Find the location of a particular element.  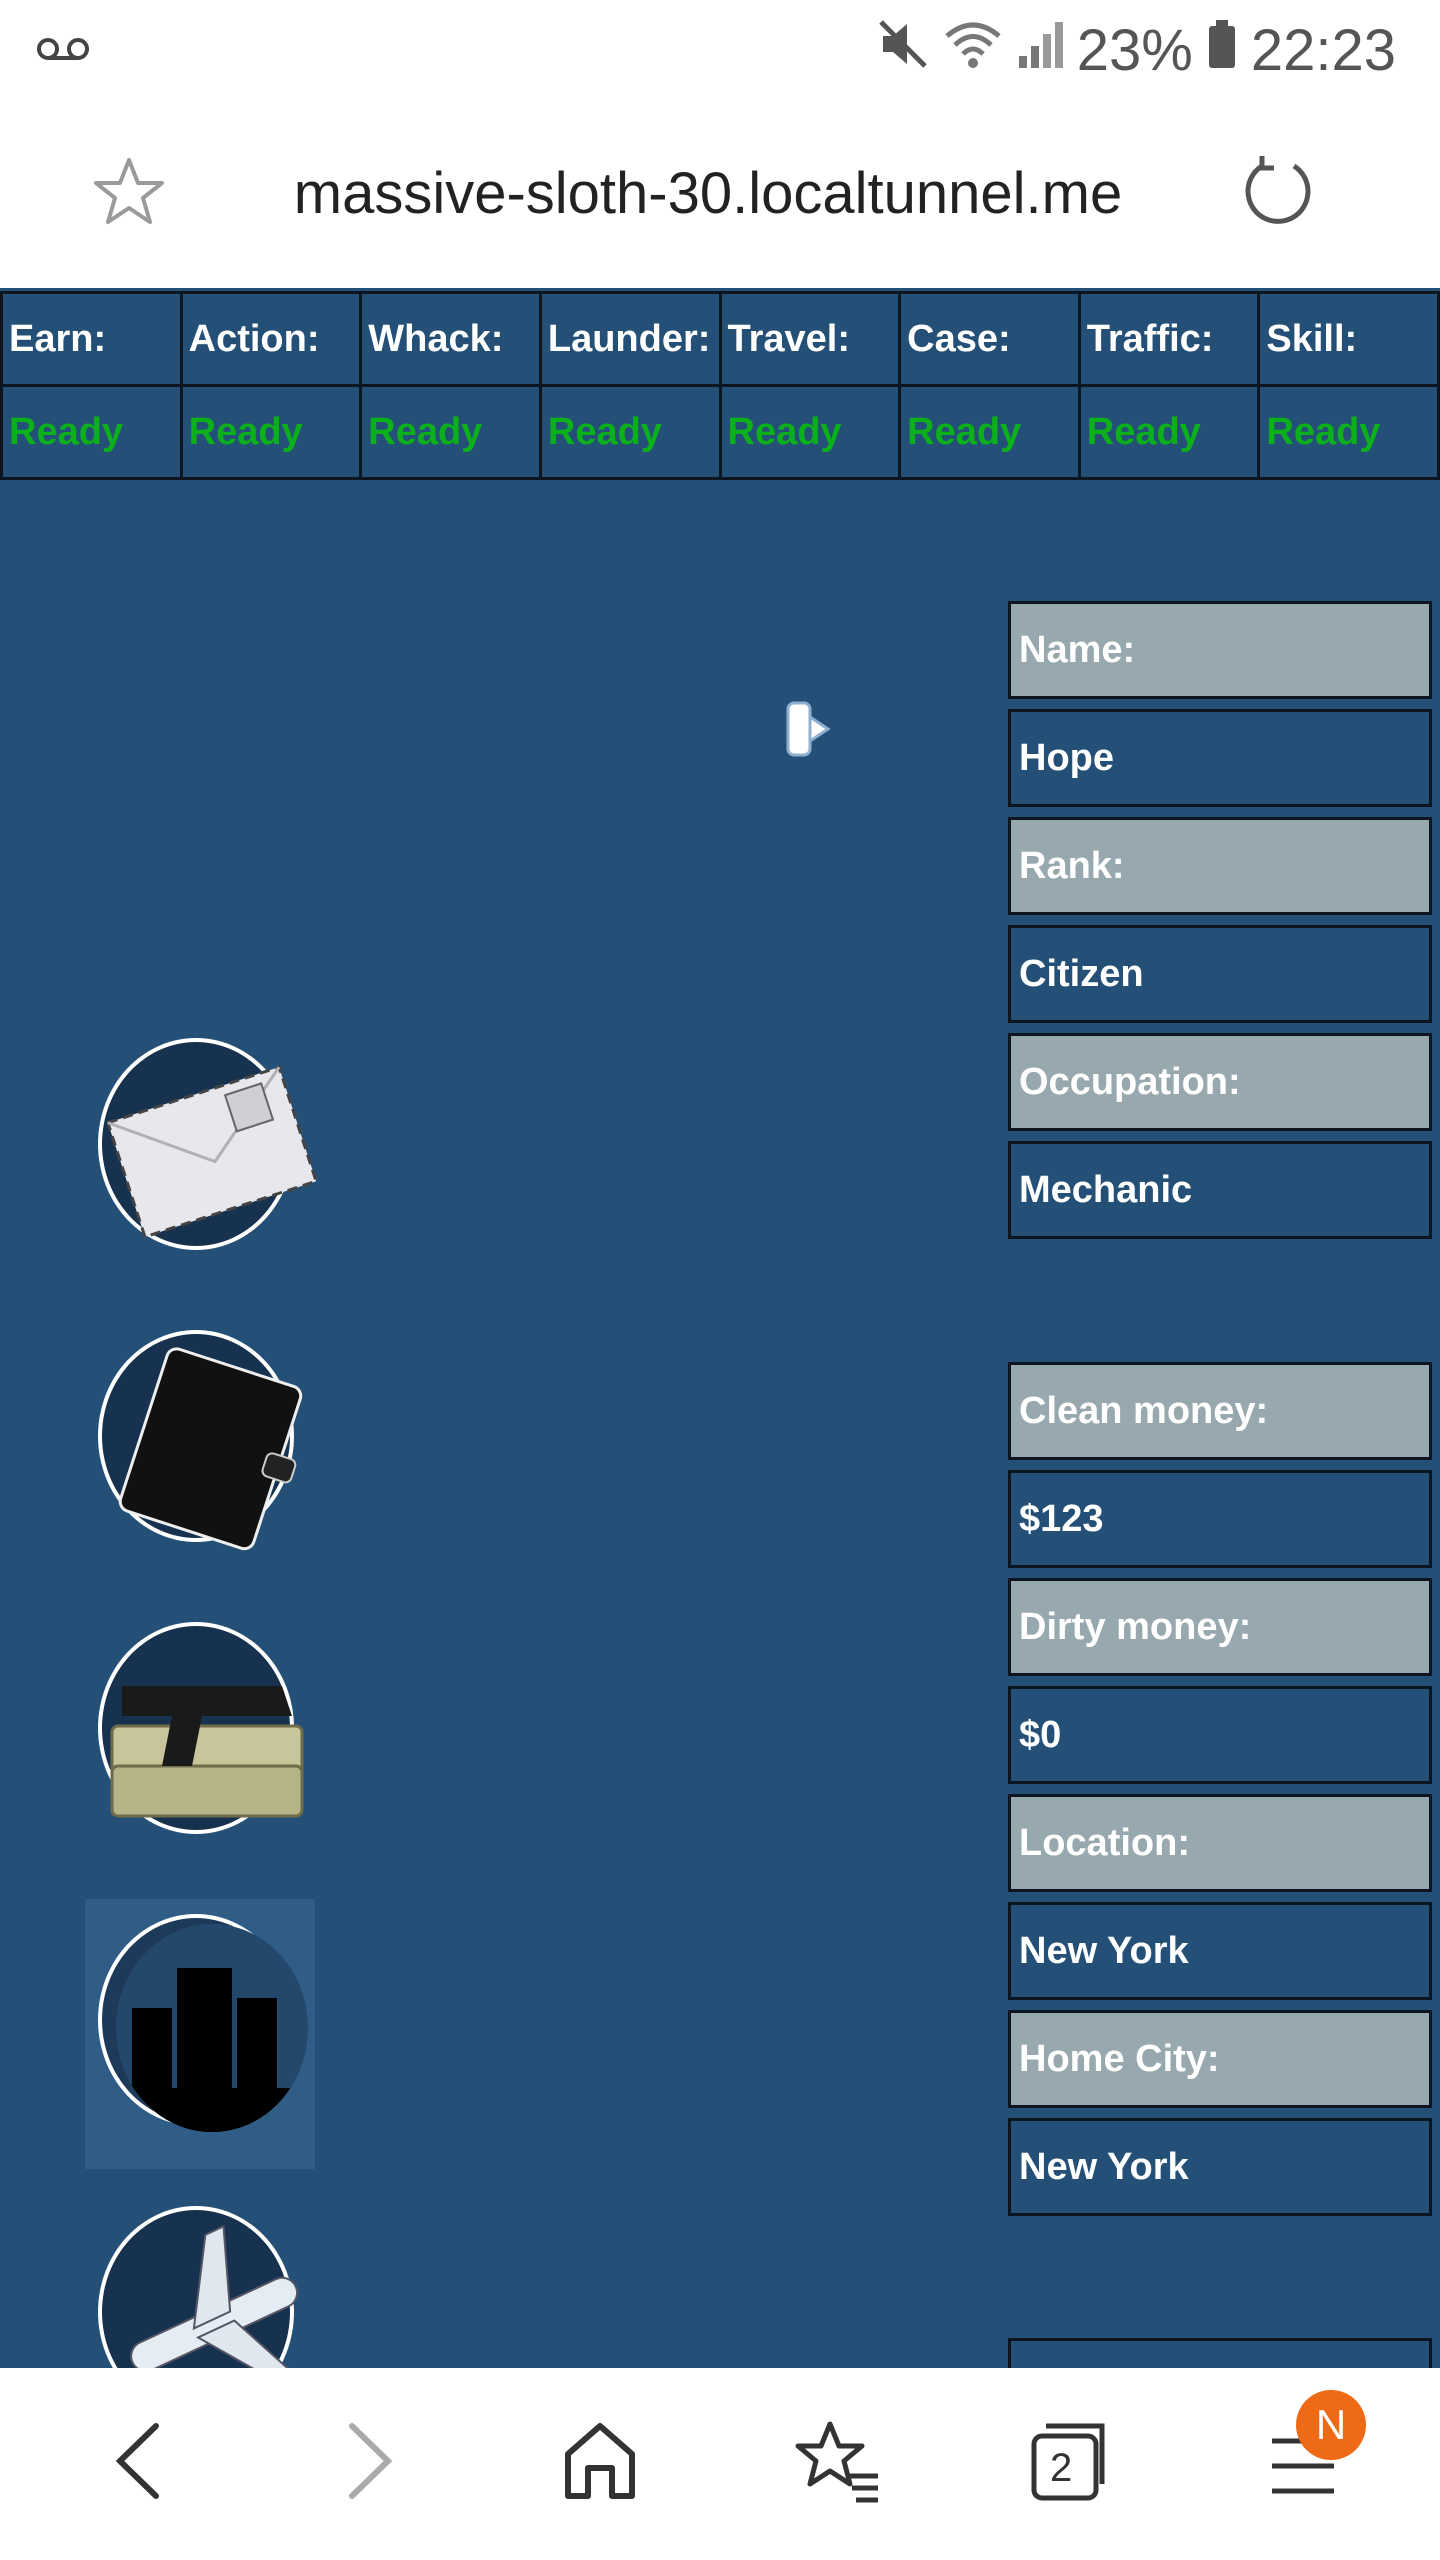

back-icon is located at coordinates (138, 2463).